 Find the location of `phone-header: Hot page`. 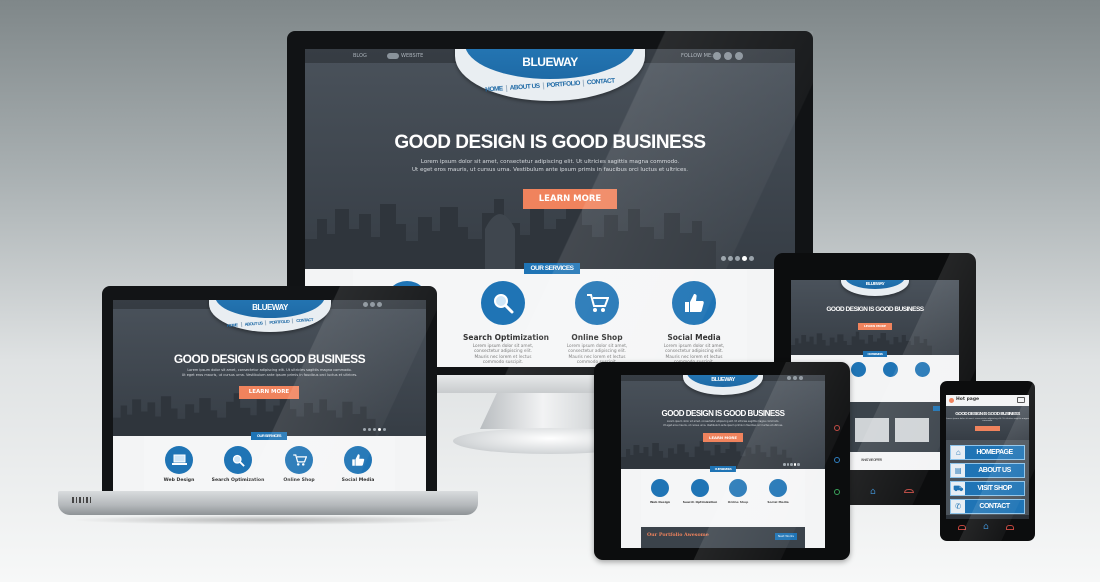

phone-header: Hot page is located at coordinates (987, 400).